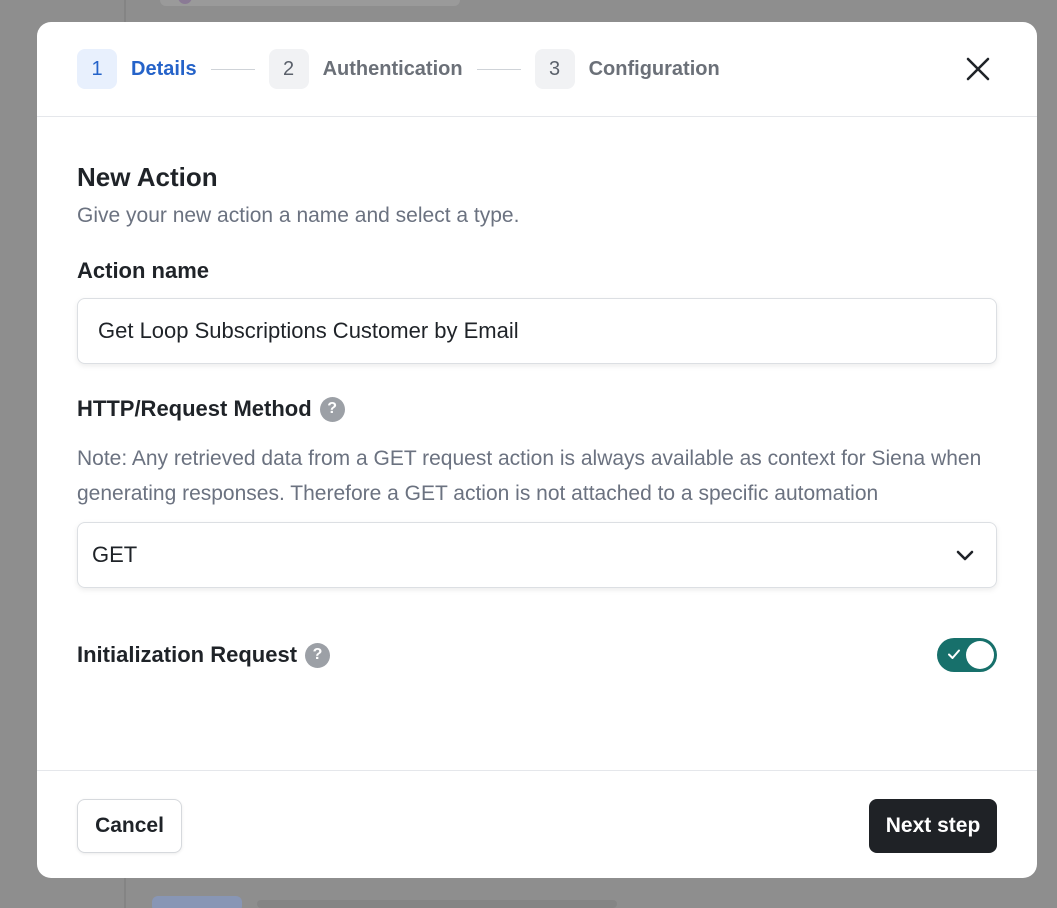 This screenshot has width=1057, height=908. Describe the element at coordinates (185, 2) in the screenshot. I see `background-avatar` at that location.